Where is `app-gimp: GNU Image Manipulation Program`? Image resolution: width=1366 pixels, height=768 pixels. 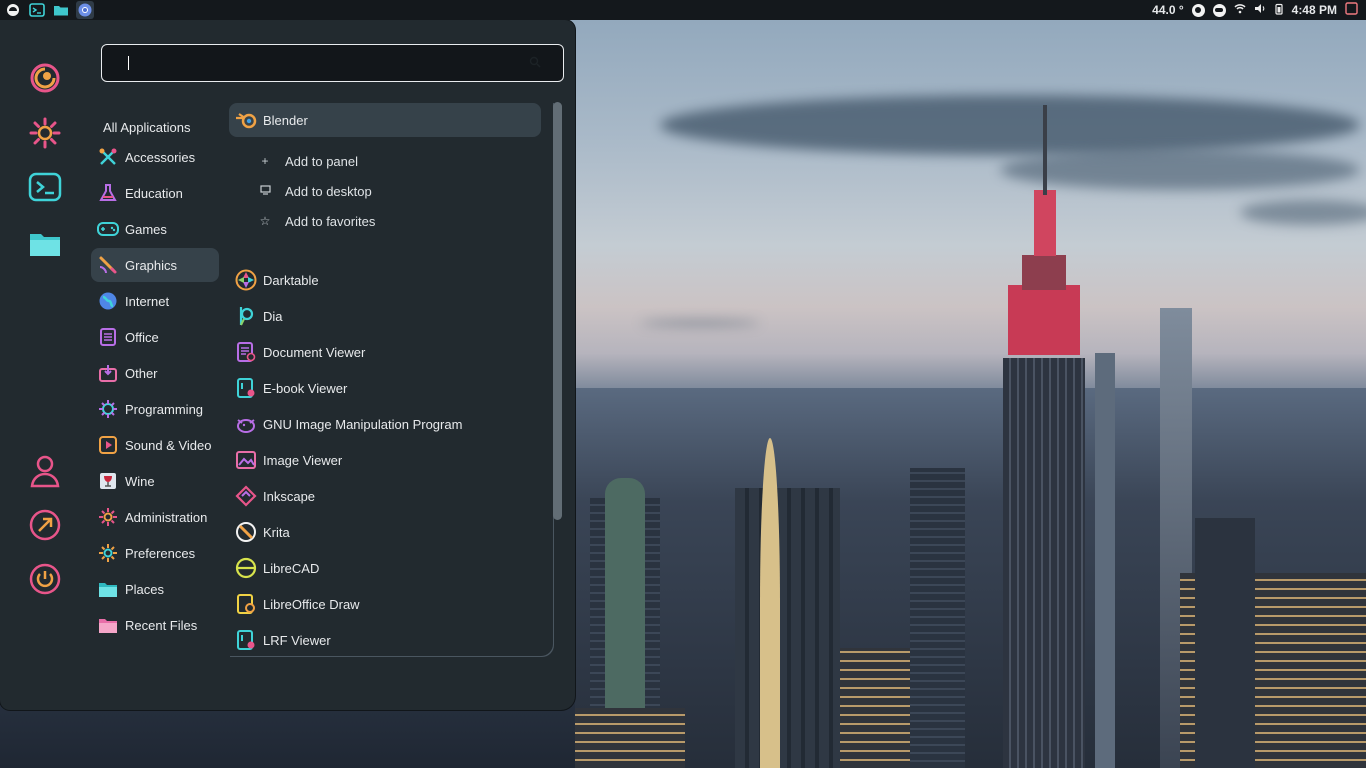 app-gimp: GNU Image Manipulation Program is located at coordinates (385, 424).